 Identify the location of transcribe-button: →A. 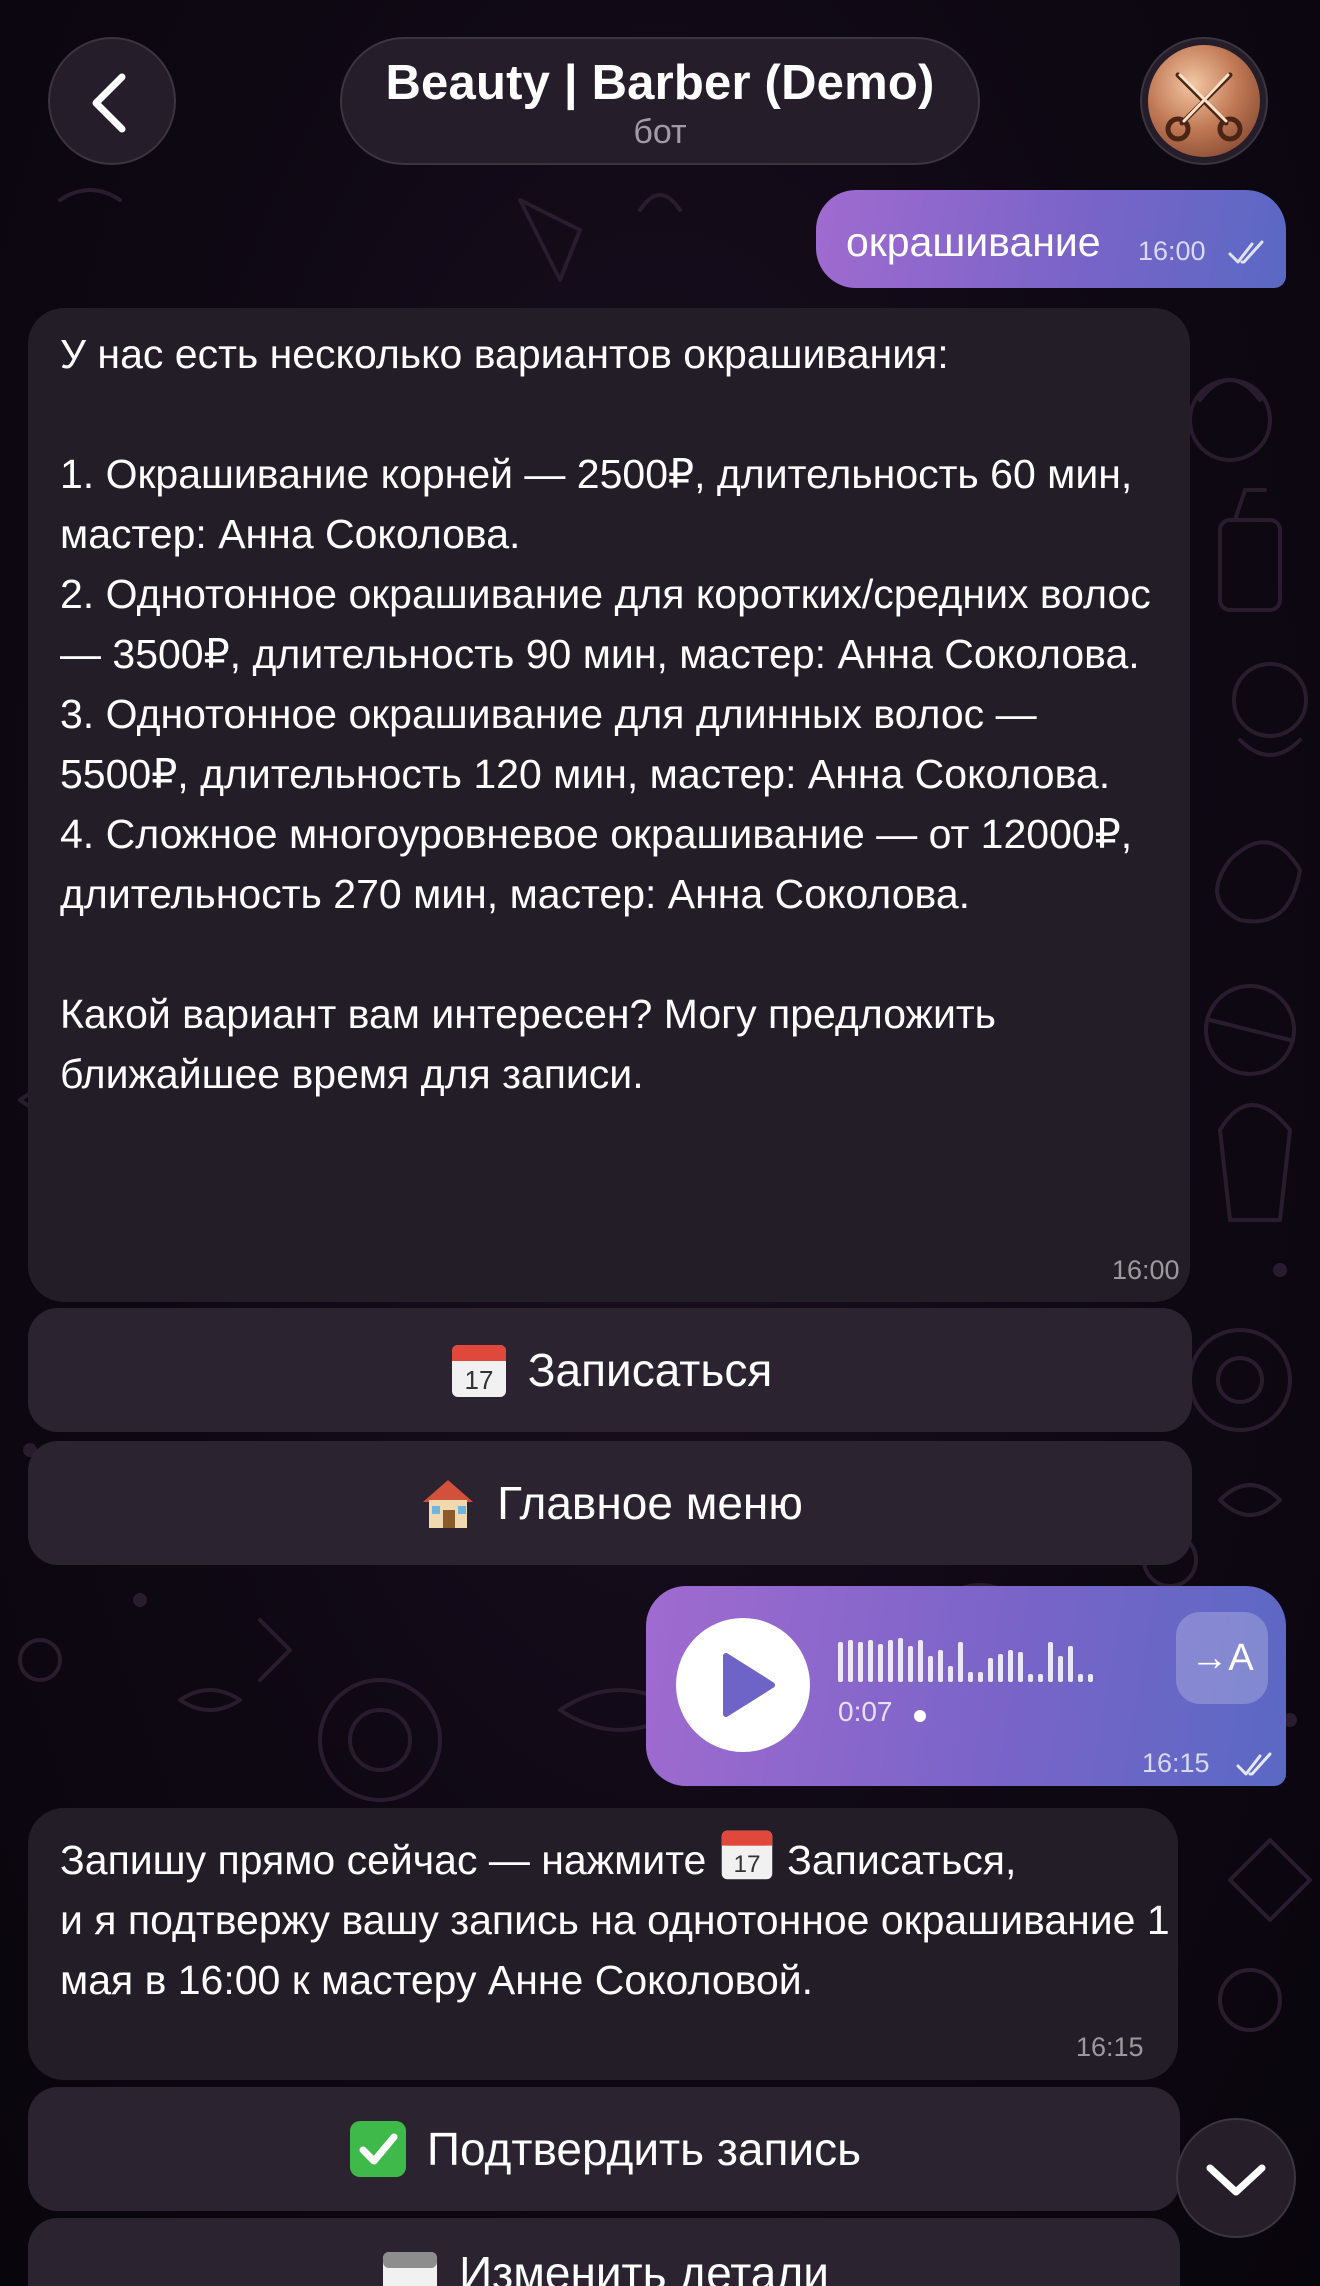
(1222, 1658).